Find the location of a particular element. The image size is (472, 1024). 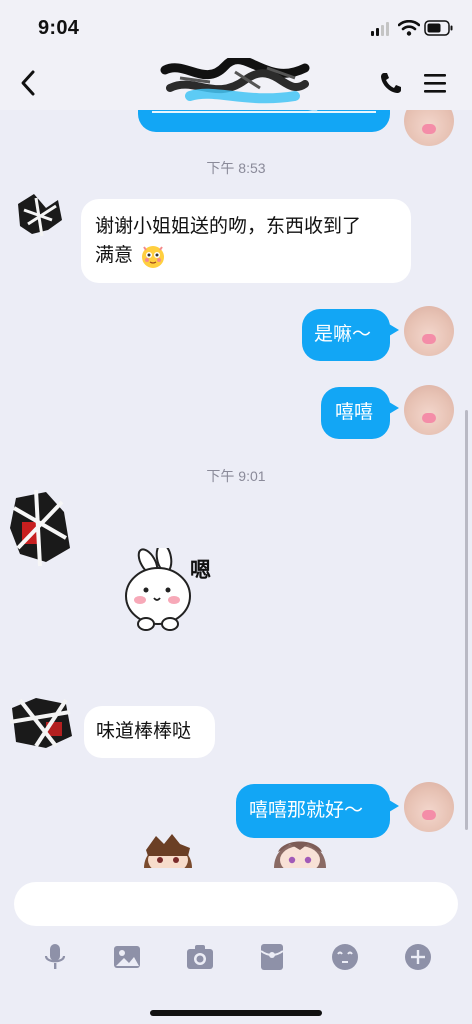

message-input is located at coordinates (236, 904).